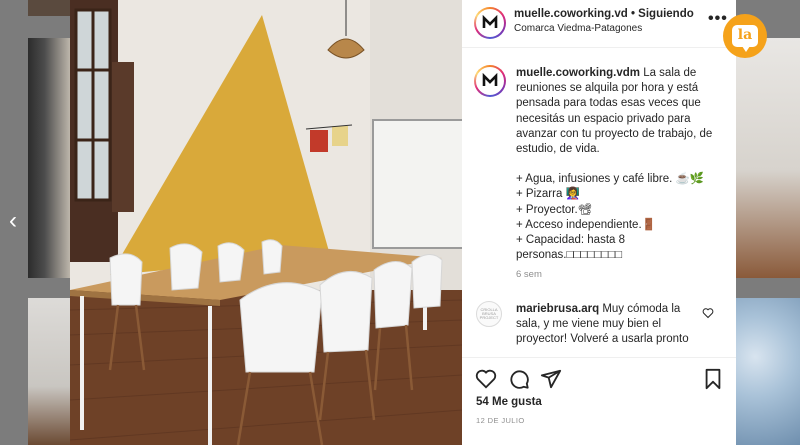 This screenshot has width=800, height=445. I want to click on comment-bubble-icon, so click(519, 379).